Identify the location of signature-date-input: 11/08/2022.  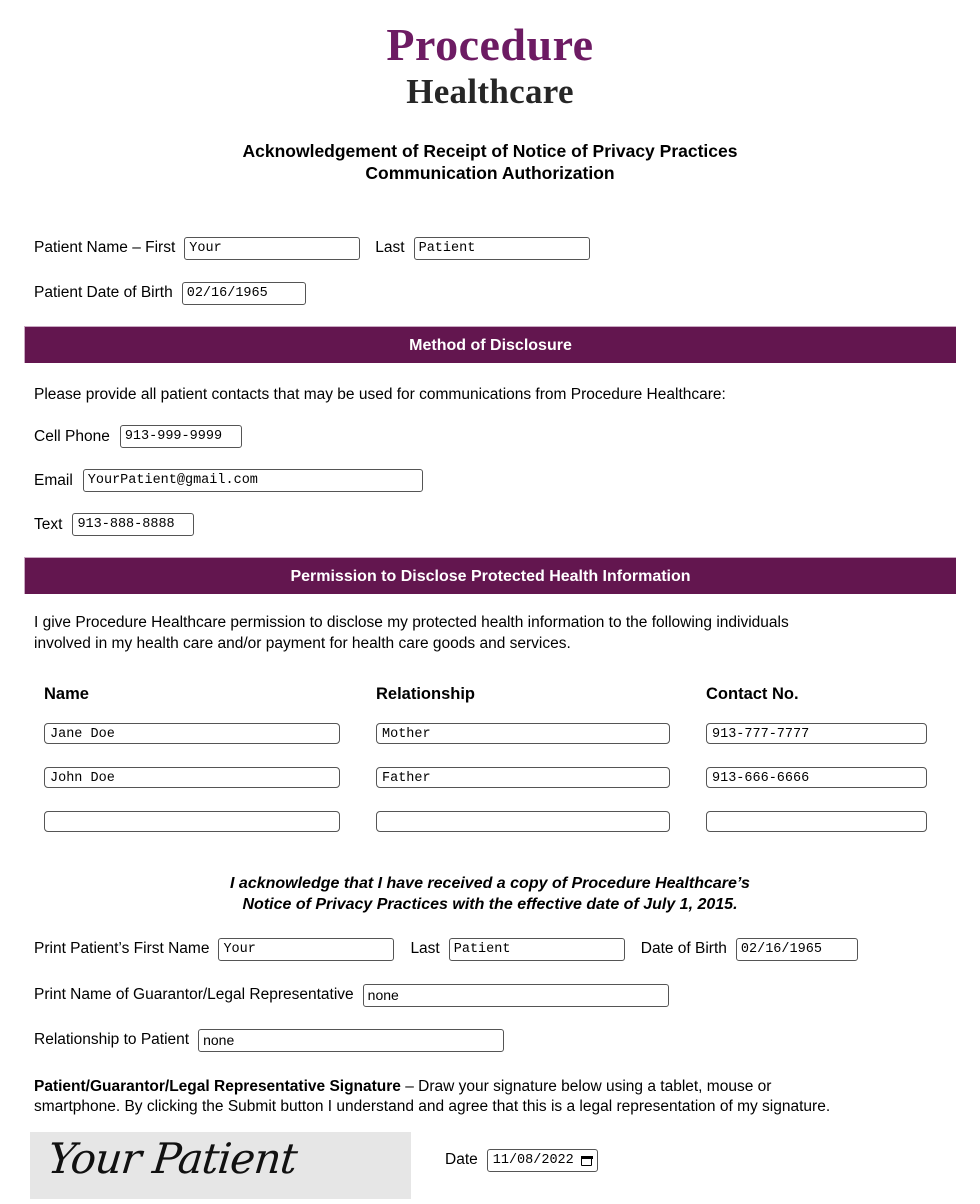
(542, 1160).